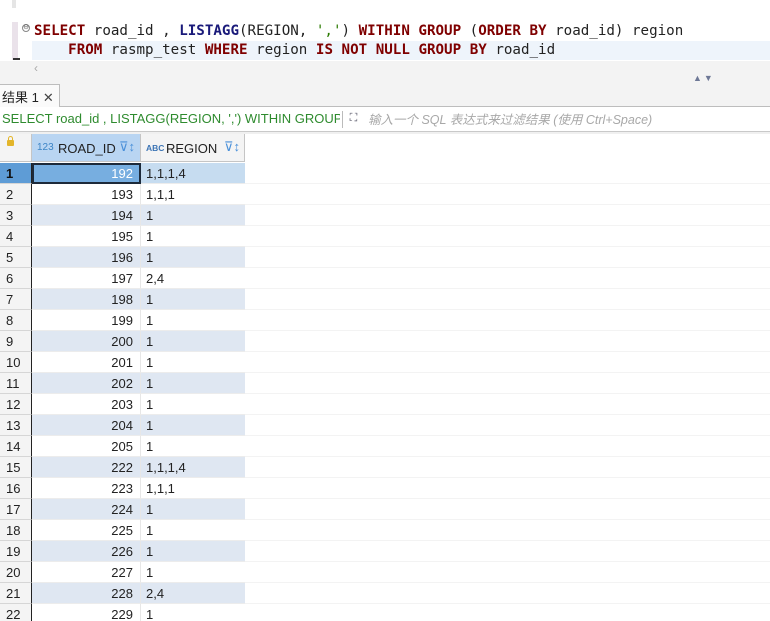 This screenshot has width=770, height=621. Describe the element at coordinates (86, 404) in the screenshot. I see `cell-road-id: 203` at that location.